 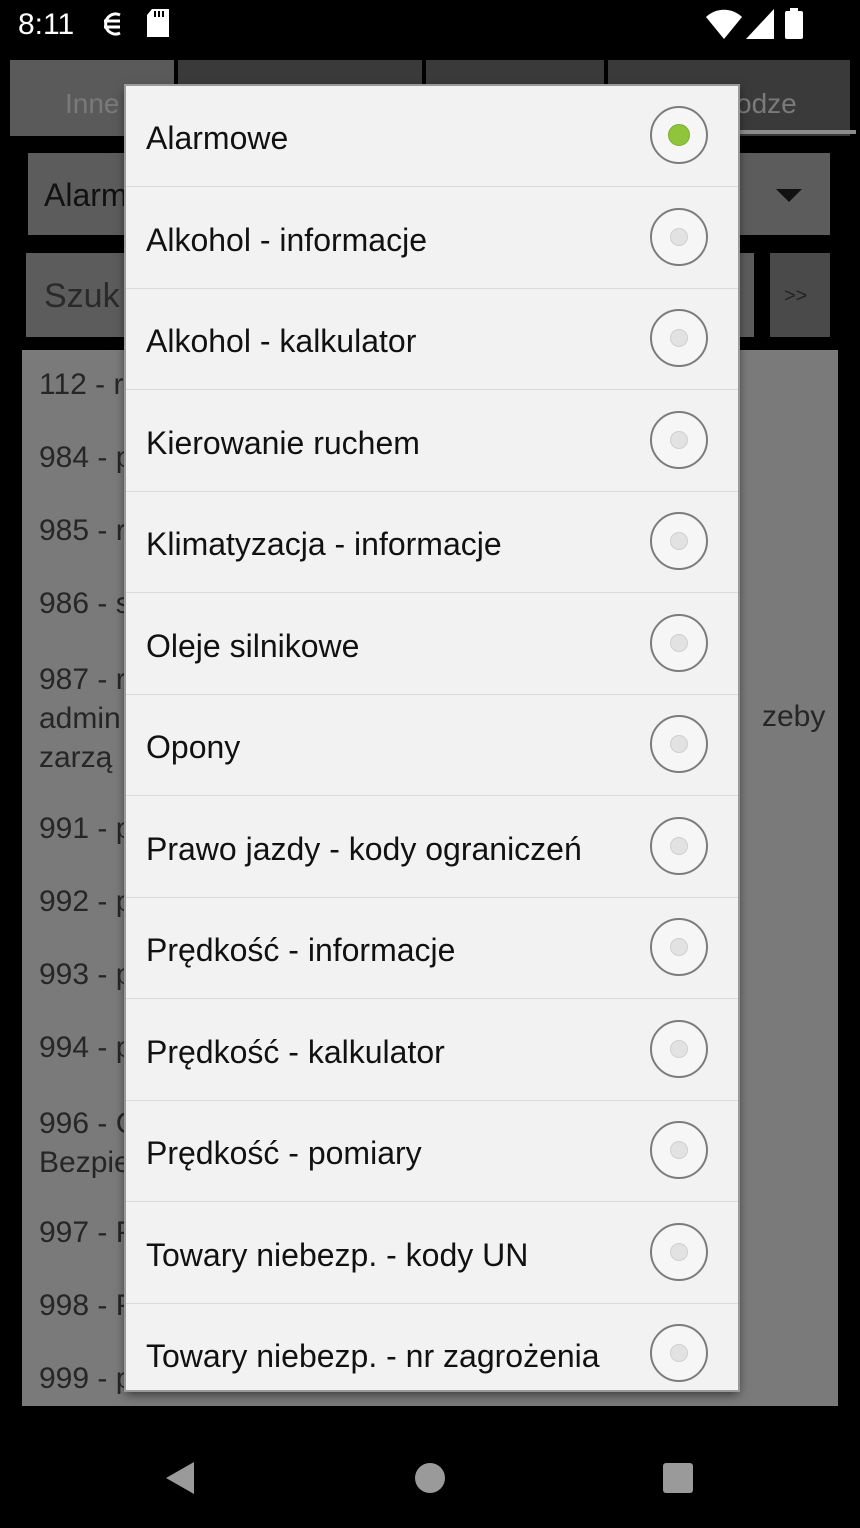 What do you see at coordinates (46, 24) in the screenshot?
I see `status-time: 8:11` at bounding box center [46, 24].